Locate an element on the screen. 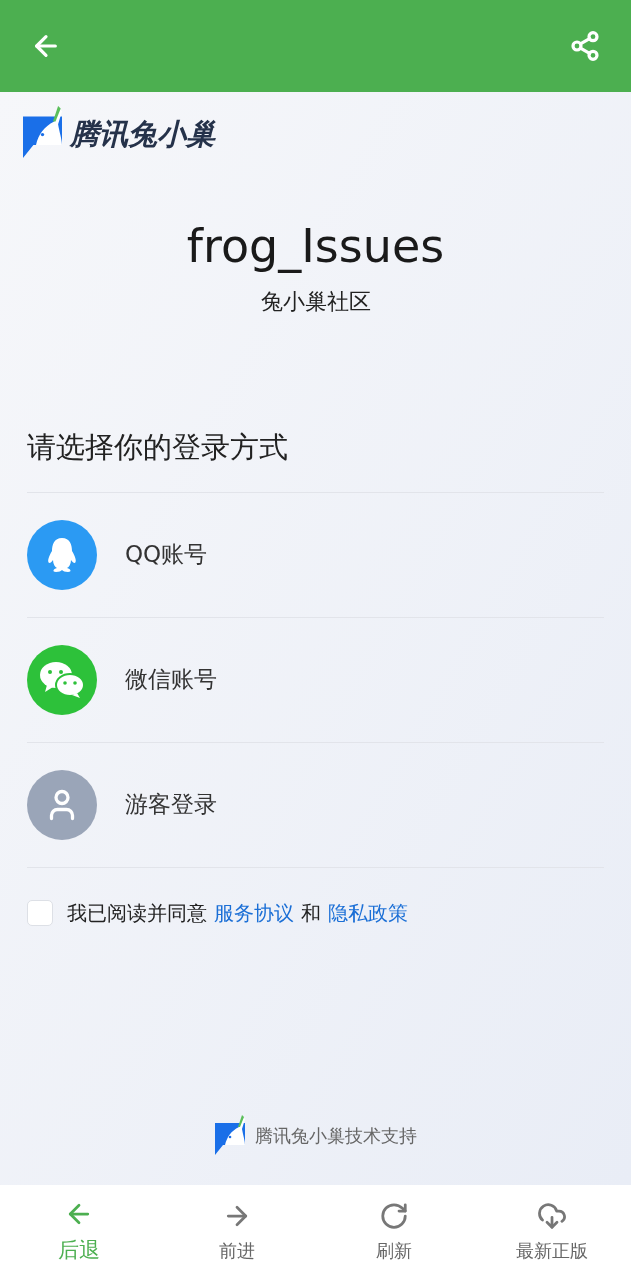 The width and height of the screenshot is (631, 1280). login-option: QQ账号 is located at coordinates (315, 555).